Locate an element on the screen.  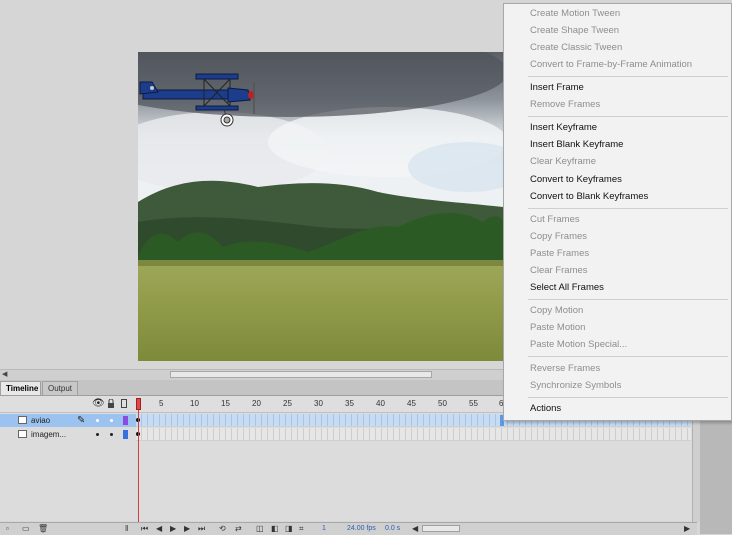
loop-icon: ⟲ is located at coordinates (222, 529).